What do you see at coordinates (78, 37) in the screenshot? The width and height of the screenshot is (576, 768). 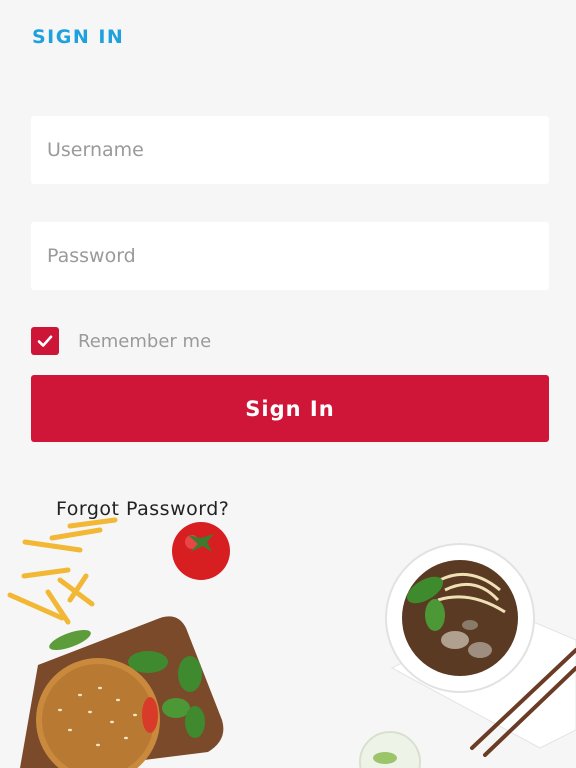 I see `page-title: SIGN IN` at bounding box center [78, 37].